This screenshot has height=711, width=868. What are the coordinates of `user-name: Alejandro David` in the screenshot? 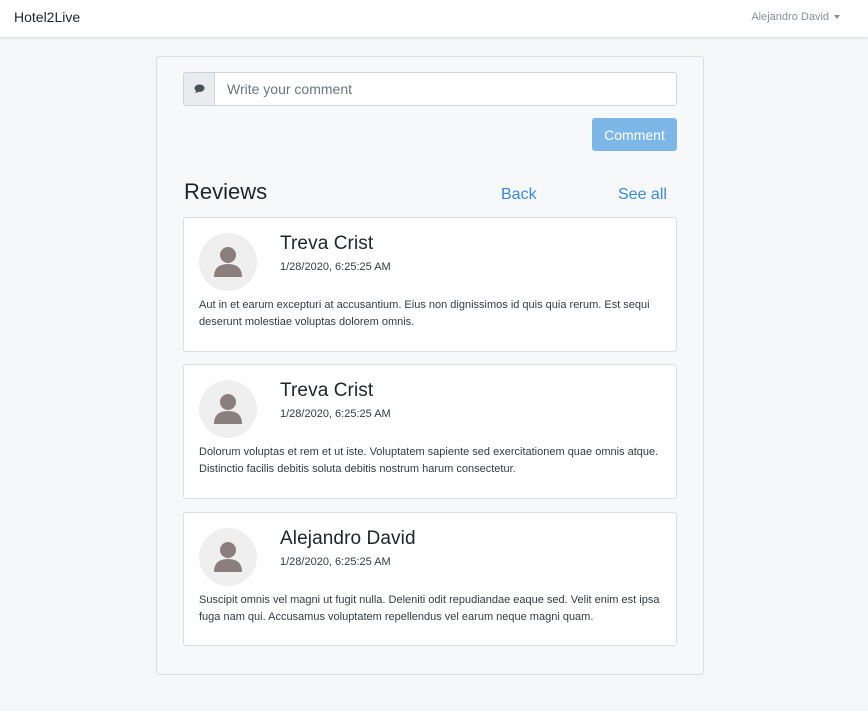 It's located at (790, 17).